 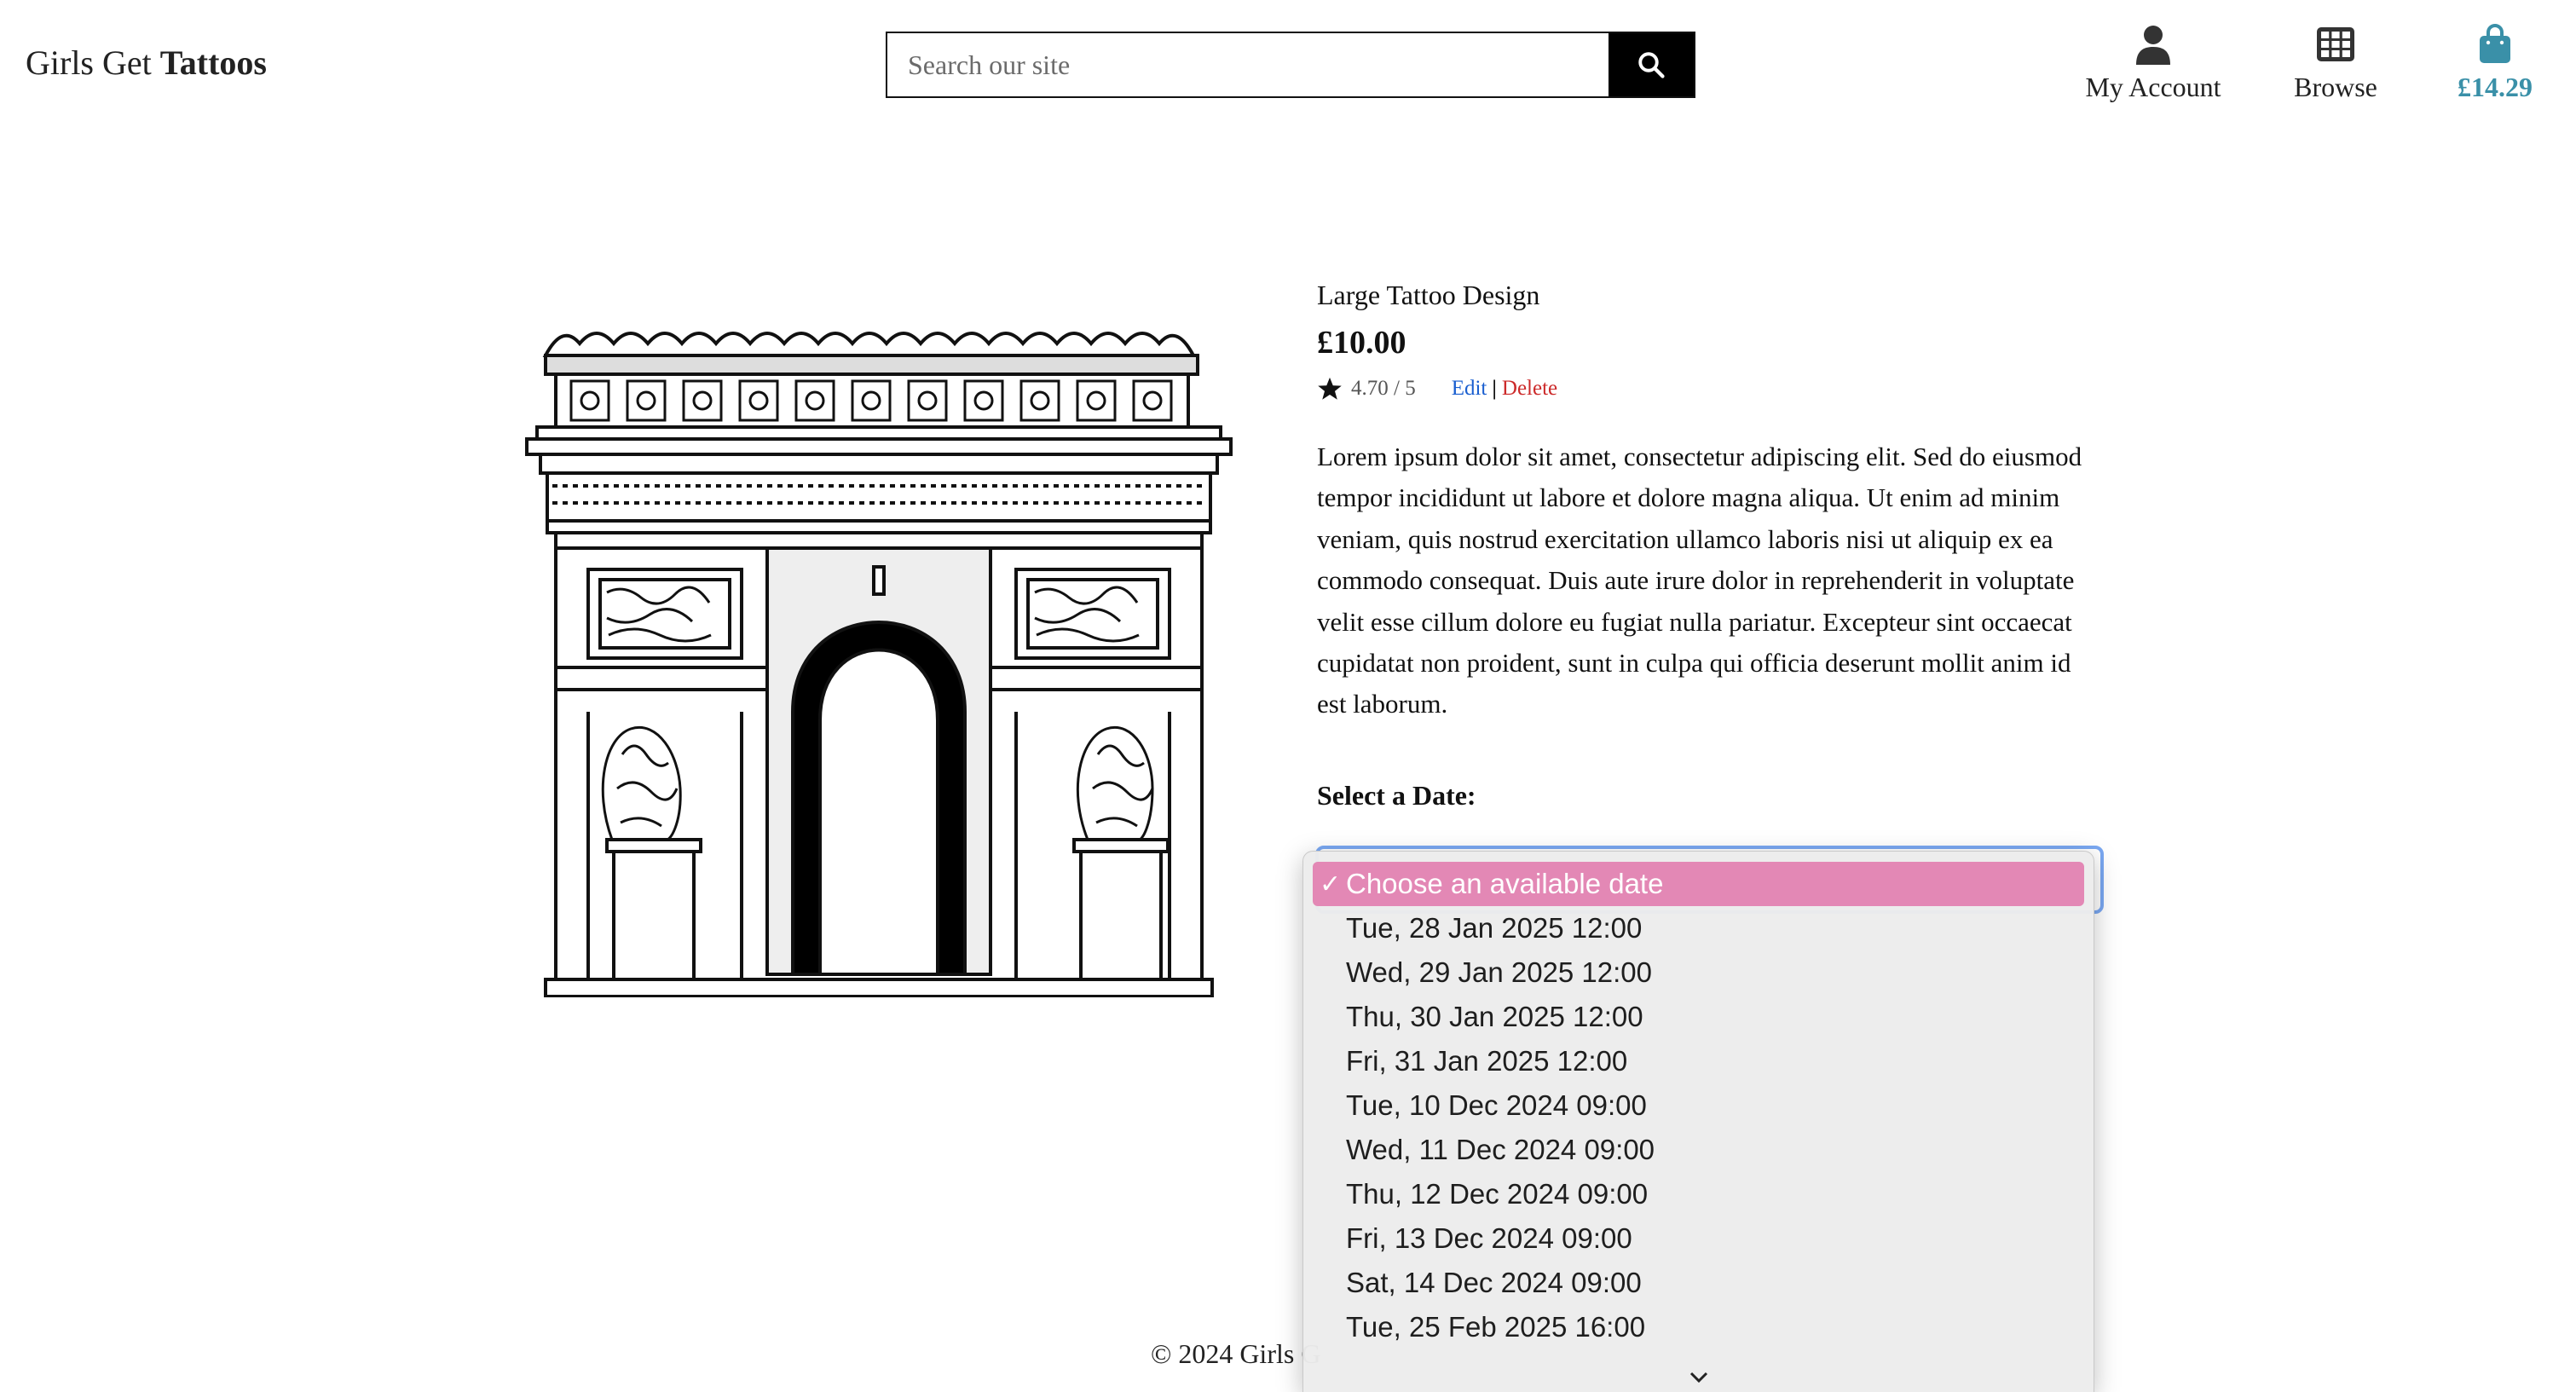 I want to click on dropdown-option: Fri, 13 Dec 2024 09:00, so click(x=1698, y=1238).